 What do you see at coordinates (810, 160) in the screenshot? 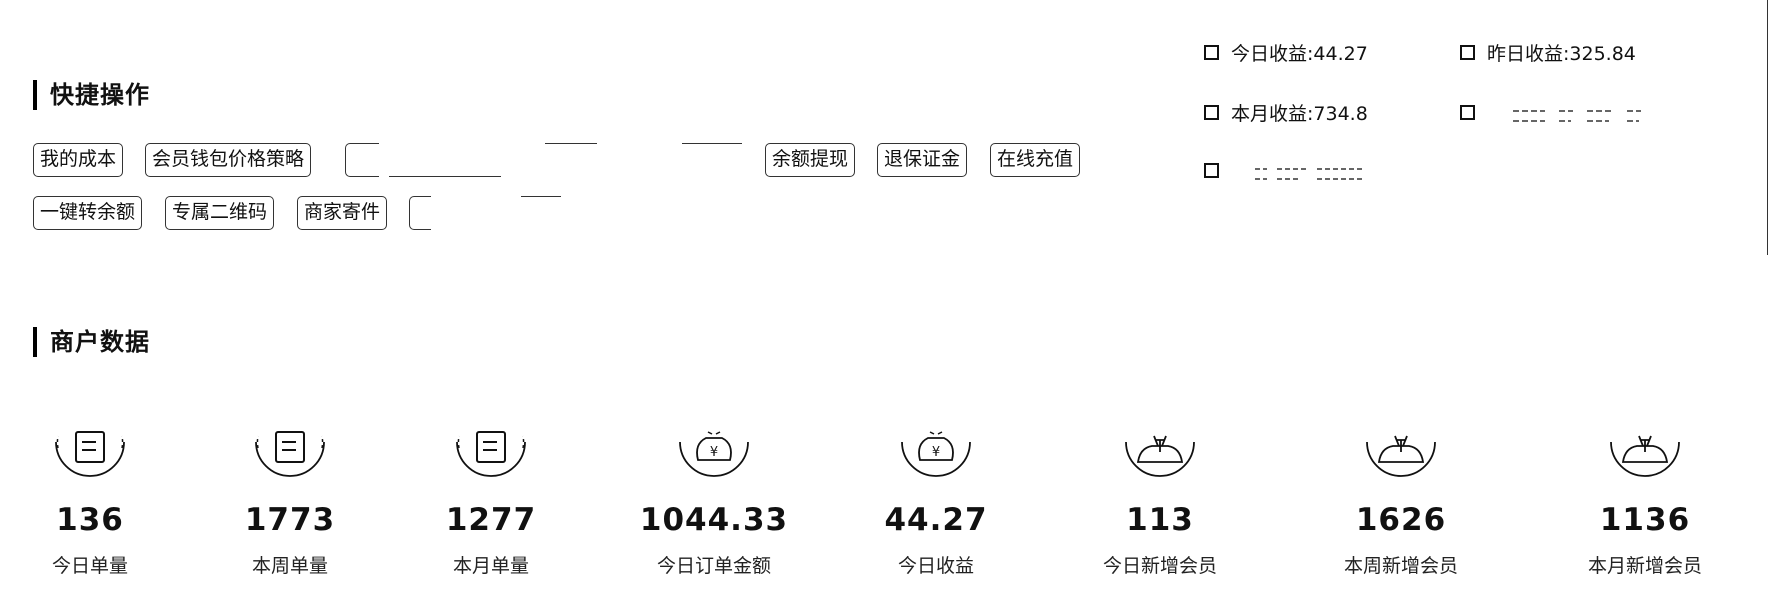
I see `balance-withdraw-button: 余额提现` at bounding box center [810, 160].